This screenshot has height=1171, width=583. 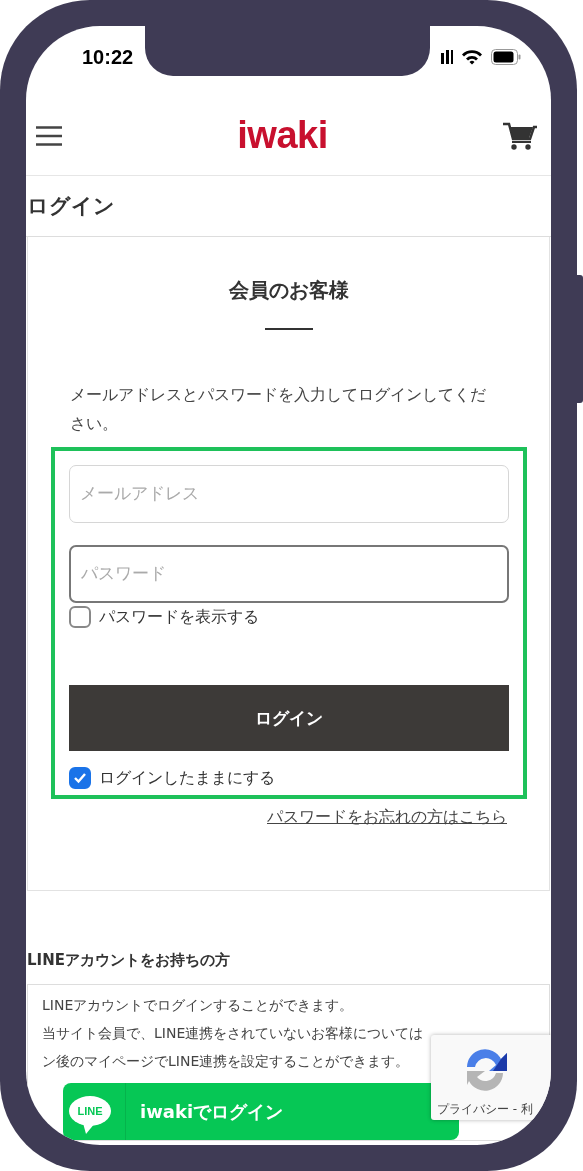 What do you see at coordinates (233, 1033) in the screenshot?
I see `info-text: 当サイト会員で、LINE連携をされていないお客様については` at bounding box center [233, 1033].